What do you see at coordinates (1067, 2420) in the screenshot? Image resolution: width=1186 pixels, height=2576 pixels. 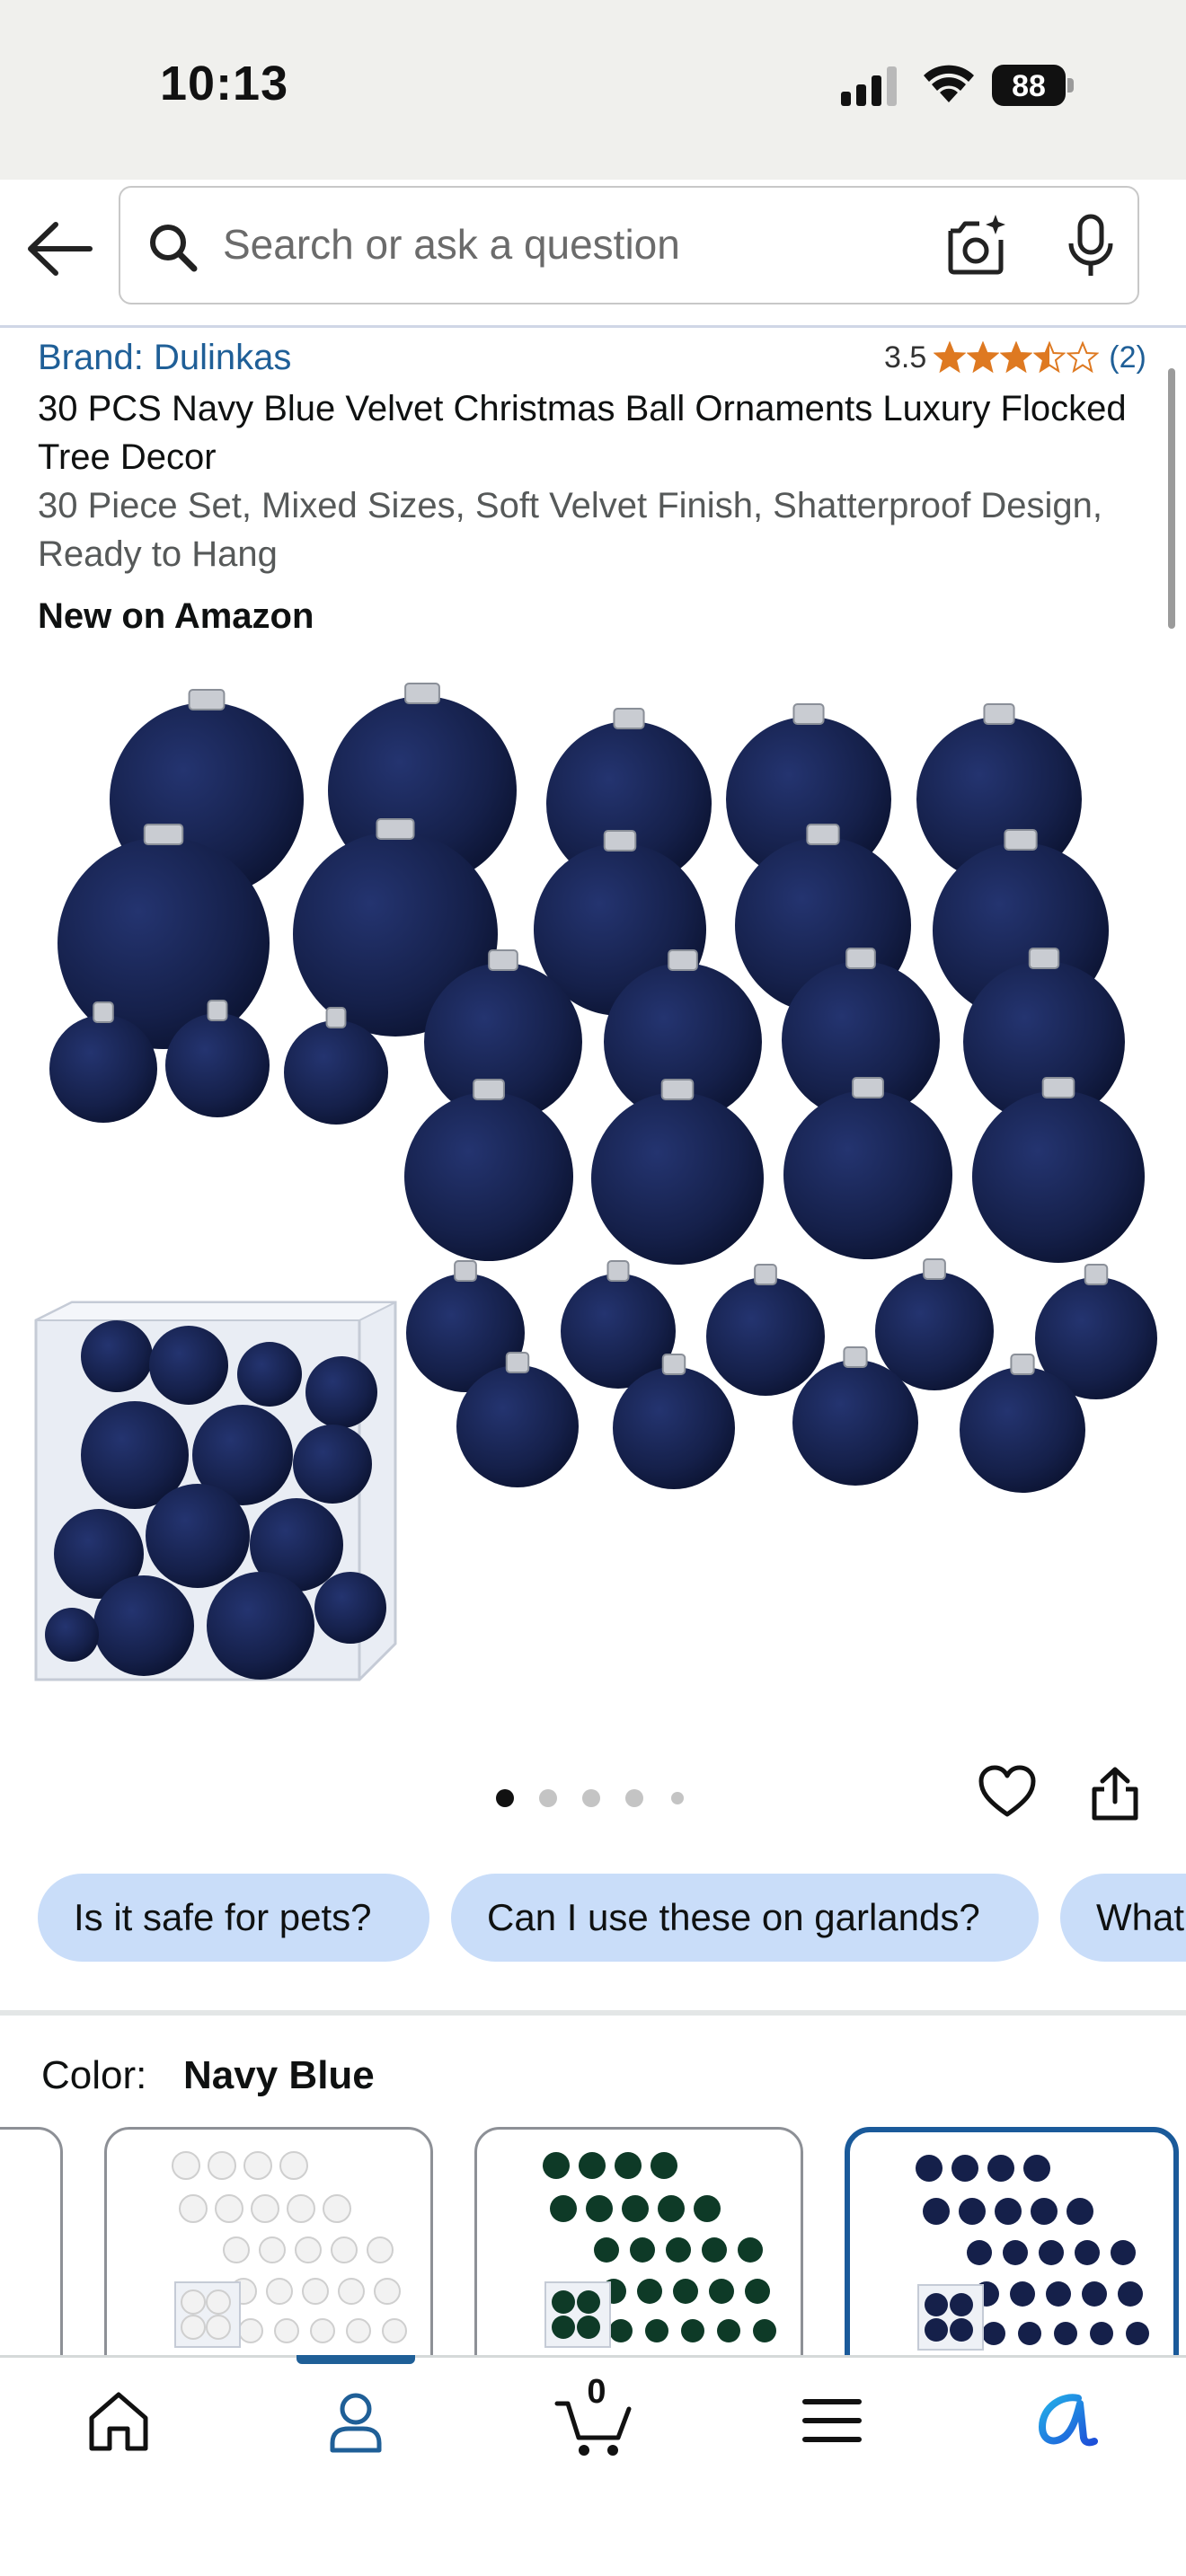 I see `rufus-assistant-icon` at bounding box center [1067, 2420].